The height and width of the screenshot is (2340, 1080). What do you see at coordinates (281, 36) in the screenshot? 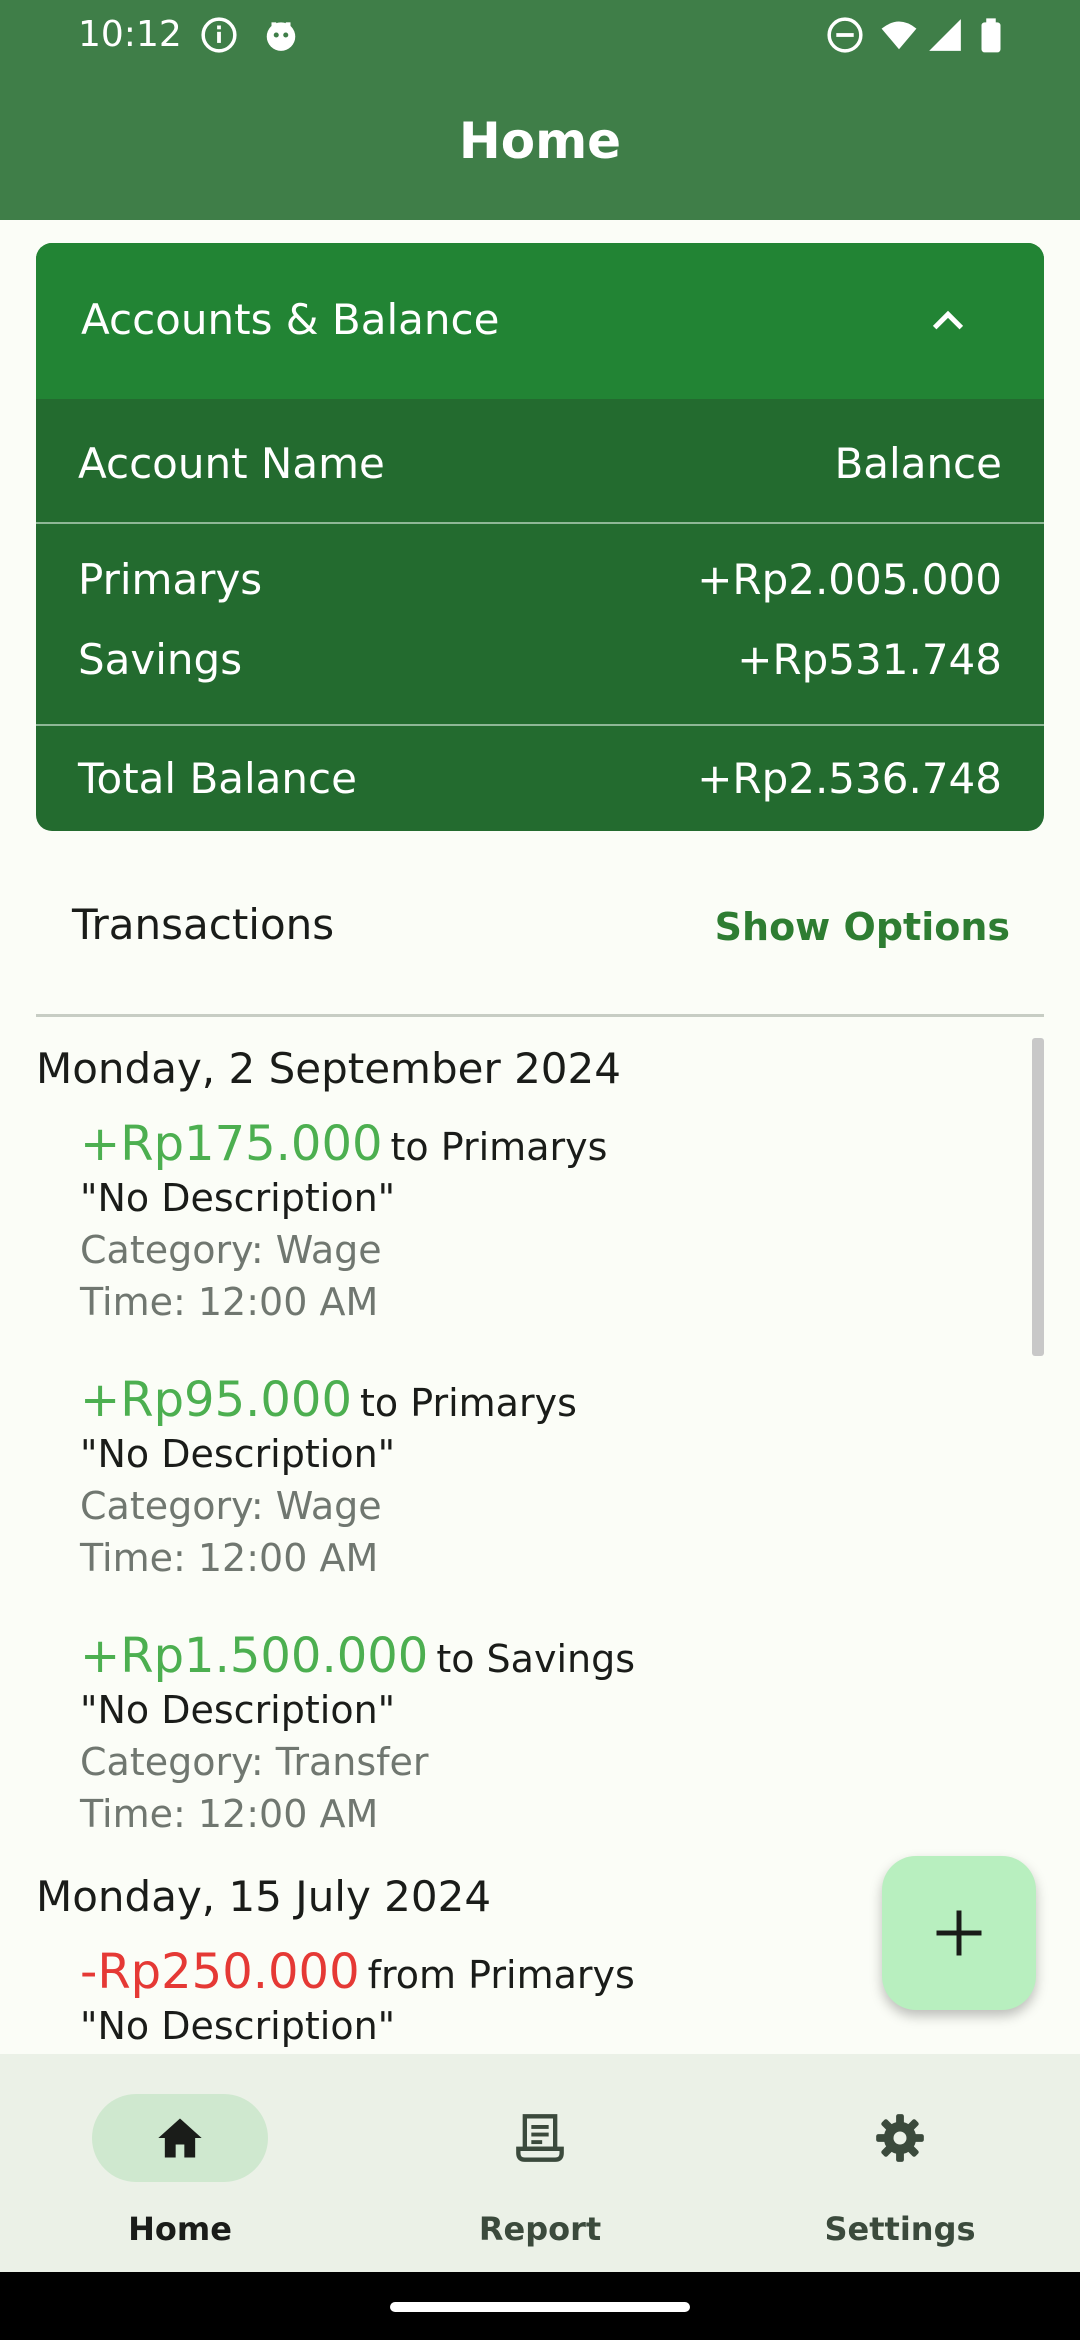
I see `app-notification-icon` at bounding box center [281, 36].